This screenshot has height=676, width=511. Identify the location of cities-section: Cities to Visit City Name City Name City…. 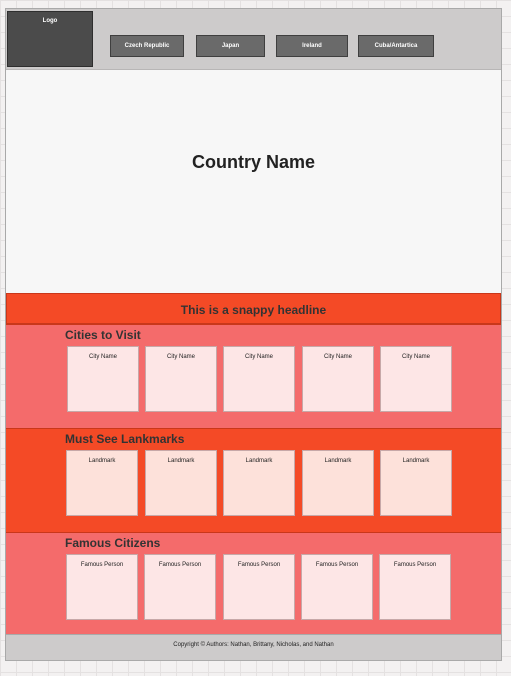
(253, 376).